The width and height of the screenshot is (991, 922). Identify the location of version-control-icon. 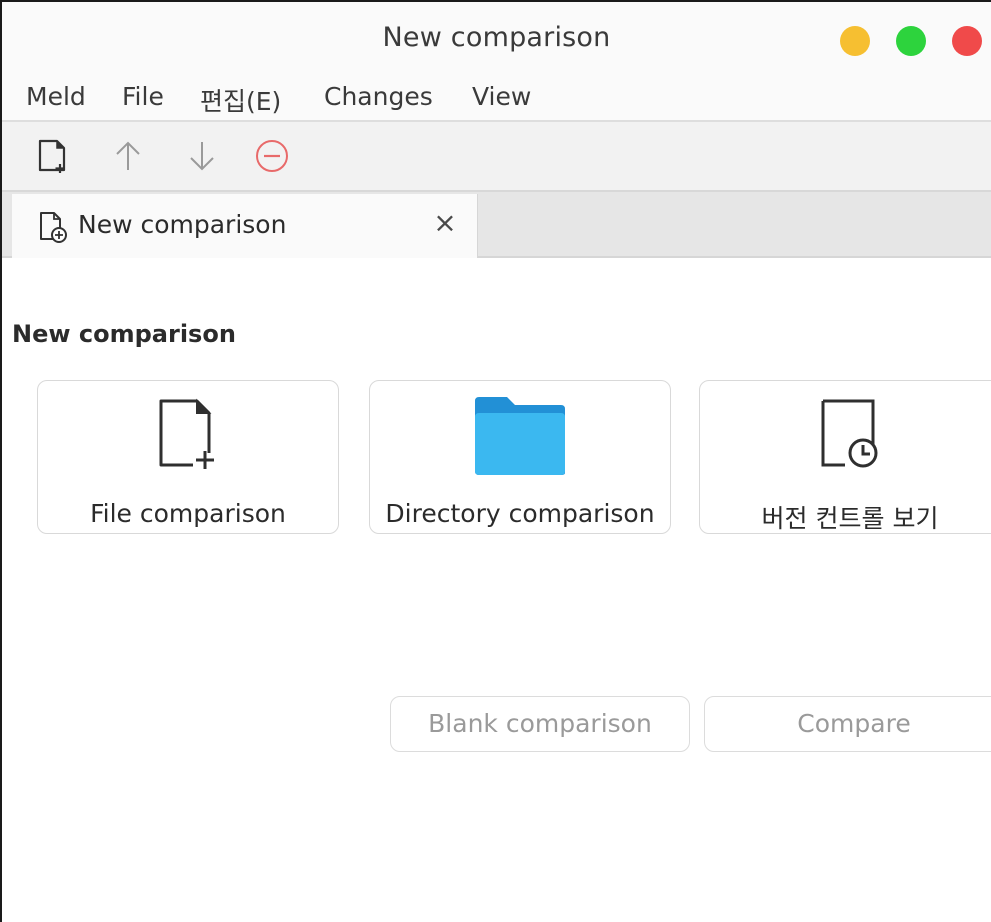
(849, 433).